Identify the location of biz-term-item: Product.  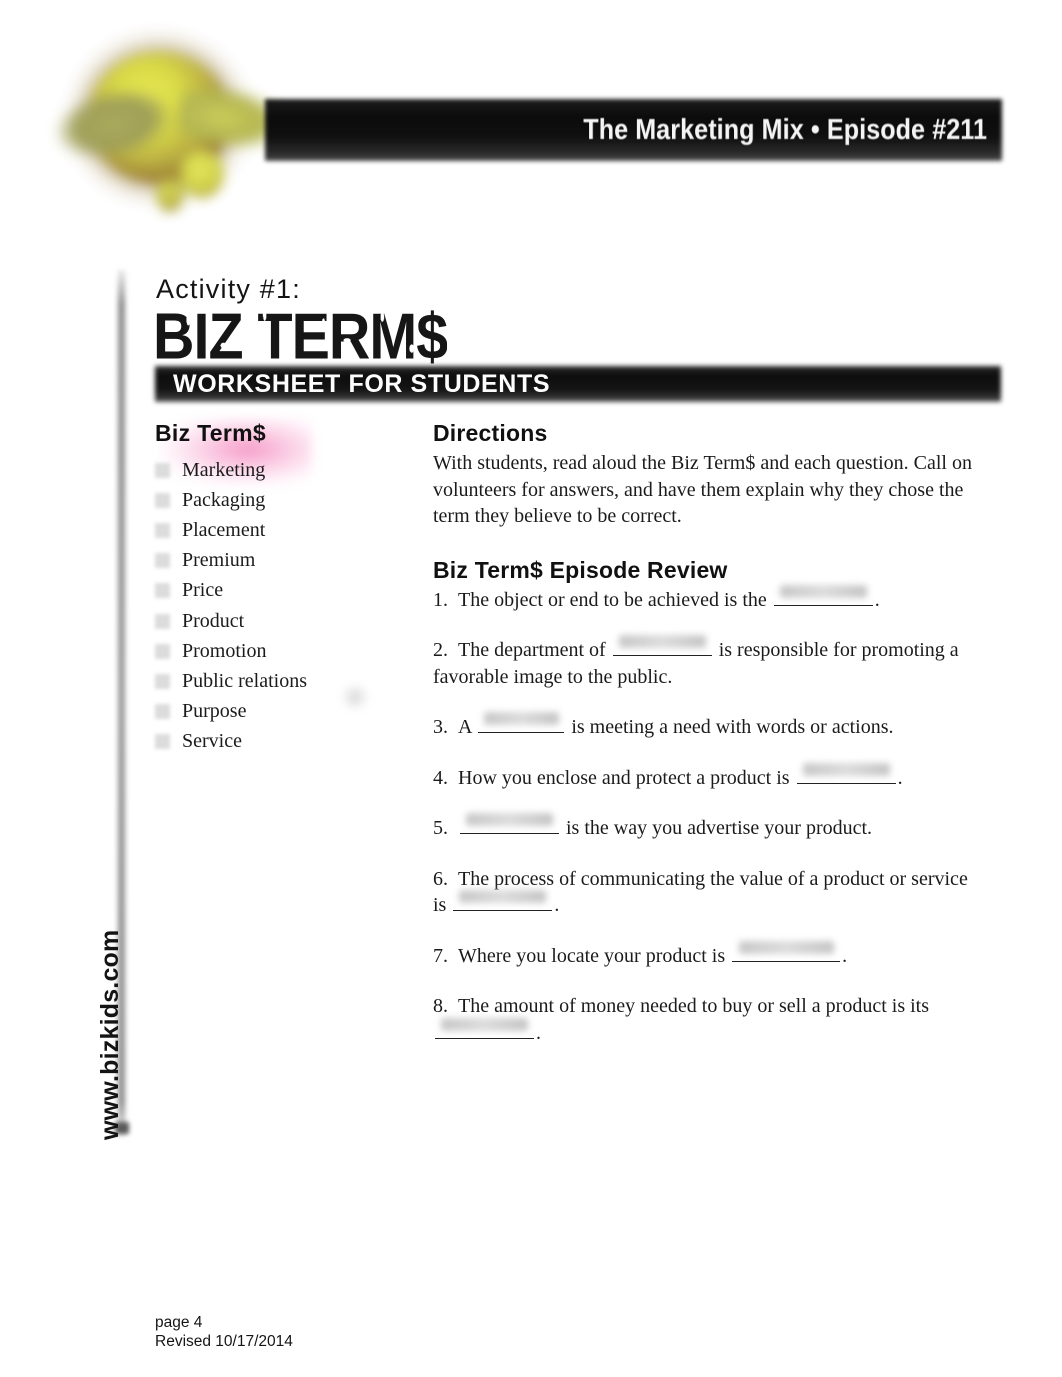
(280, 621).